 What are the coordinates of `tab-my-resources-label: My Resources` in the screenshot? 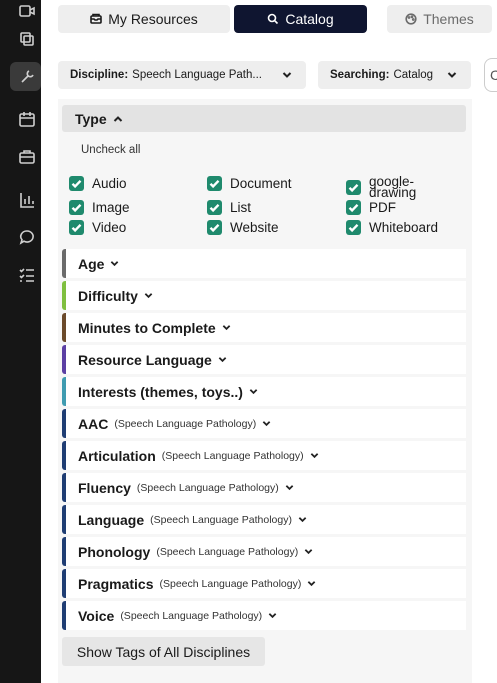 It's located at (153, 19).